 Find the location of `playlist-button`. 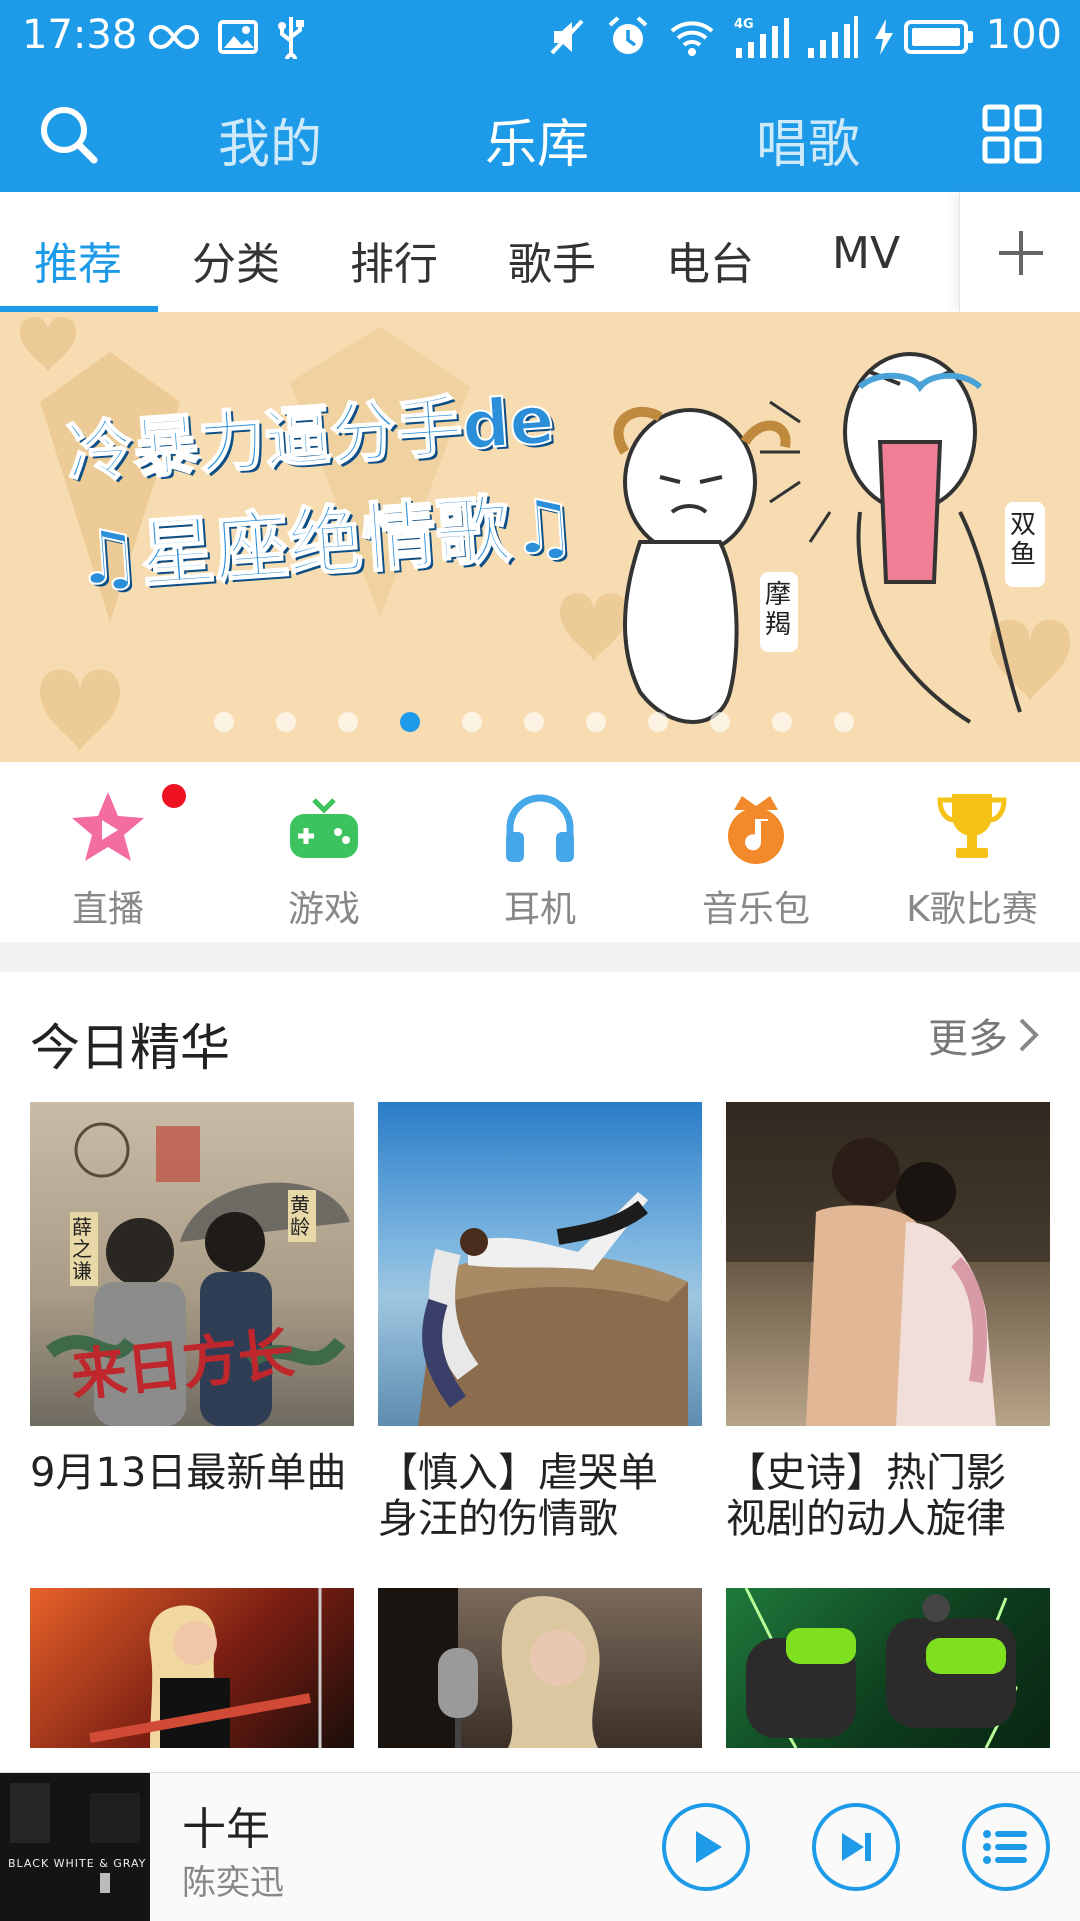

playlist-button is located at coordinates (1006, 1847).